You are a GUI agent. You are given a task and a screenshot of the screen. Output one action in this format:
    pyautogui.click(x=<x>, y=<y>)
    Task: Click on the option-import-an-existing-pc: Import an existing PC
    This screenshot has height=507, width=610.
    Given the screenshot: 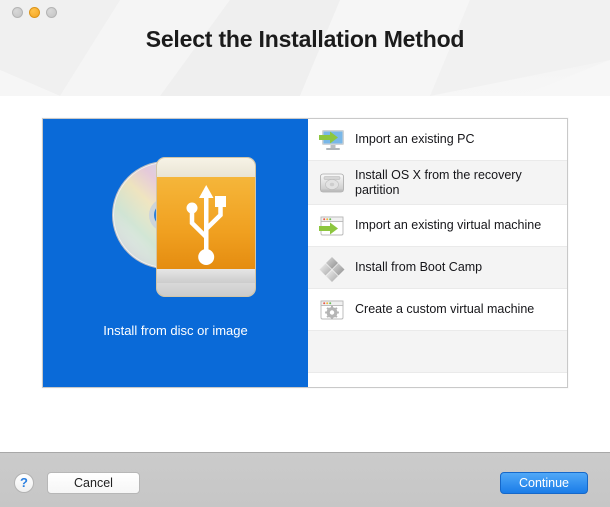 What is the action you would take?
    pyautogui.click(x=437, y=140)
    